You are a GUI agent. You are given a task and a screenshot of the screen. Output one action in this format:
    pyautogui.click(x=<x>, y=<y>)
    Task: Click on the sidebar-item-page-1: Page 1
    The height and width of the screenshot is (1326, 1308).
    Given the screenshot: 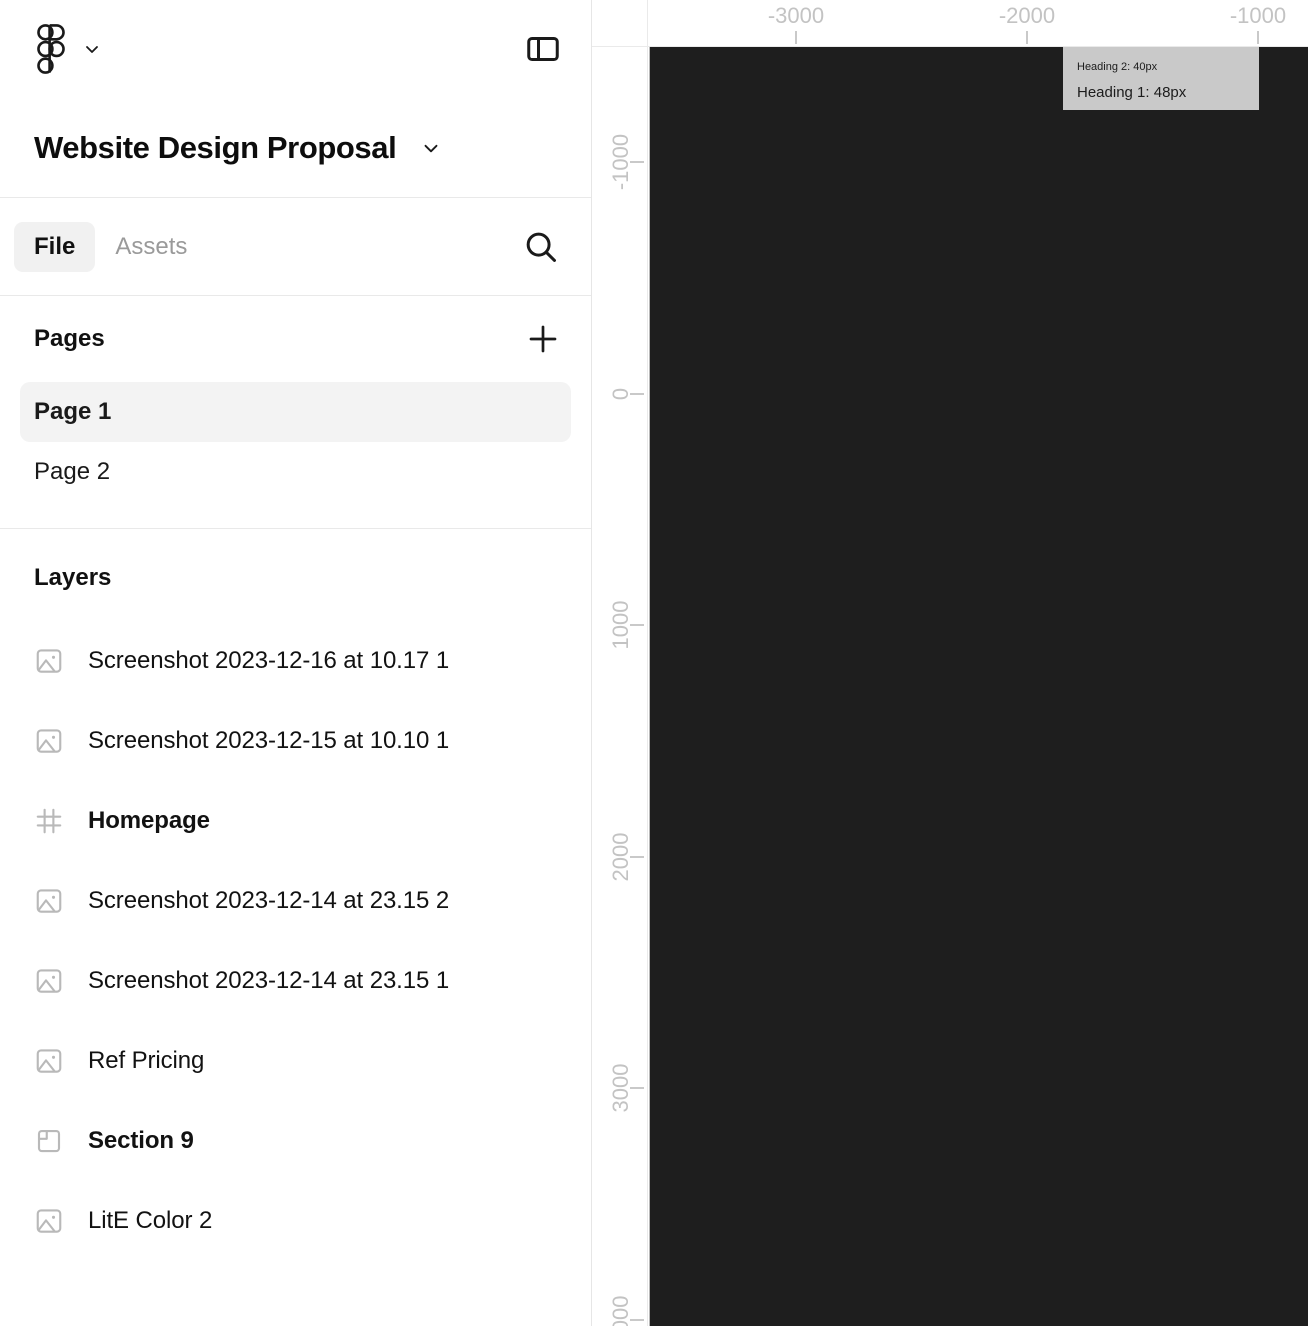 What is the action you would take?
    pyautogui.click(x=295, y=412)
    